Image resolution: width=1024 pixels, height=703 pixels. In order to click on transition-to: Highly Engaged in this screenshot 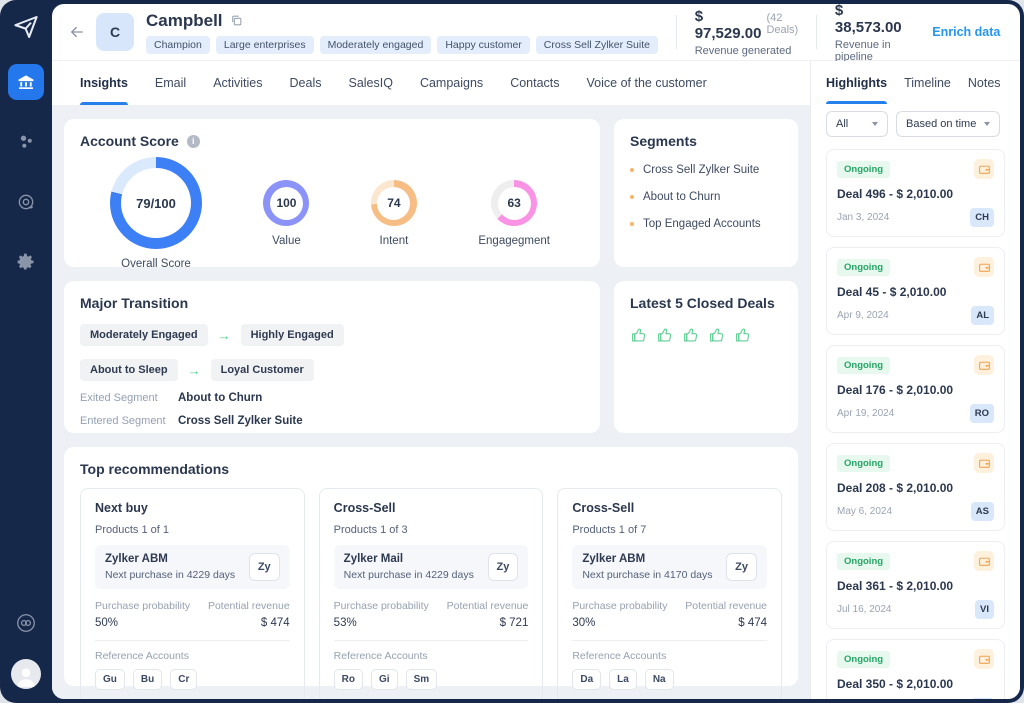, I will do `click(292, 335)`.